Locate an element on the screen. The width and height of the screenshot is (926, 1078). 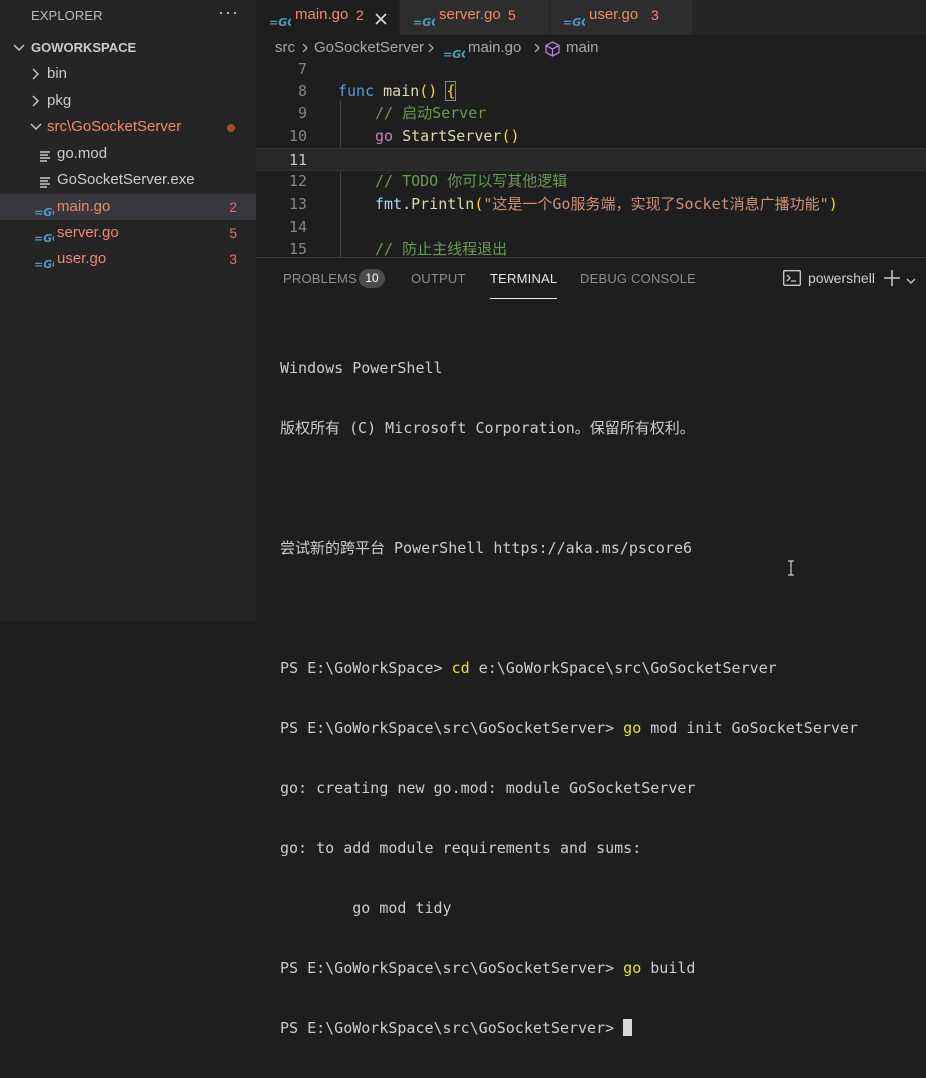
tree-item-label: GoSocketServer.exe is located at coordinates (126, 179).